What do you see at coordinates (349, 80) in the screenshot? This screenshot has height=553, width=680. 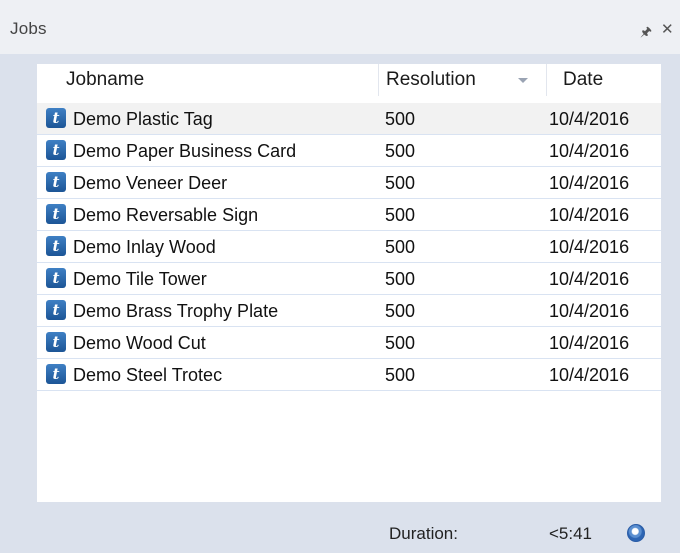 I see `table-header: Jobname Resolution Date` at bounding box center [349, 80].